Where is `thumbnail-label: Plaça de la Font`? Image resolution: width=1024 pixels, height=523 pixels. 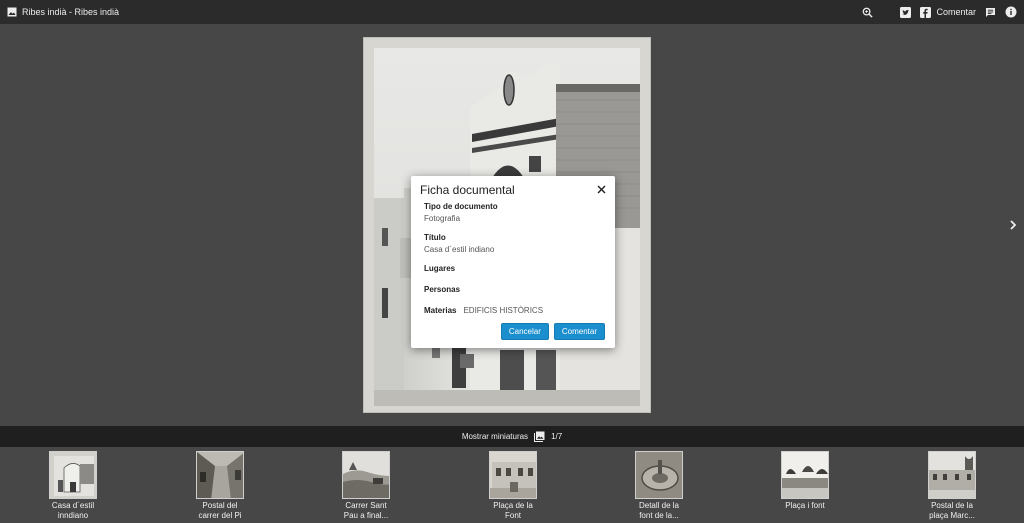 thumbnail-label: Plaça de la Font is located at coordinates (513, 510).